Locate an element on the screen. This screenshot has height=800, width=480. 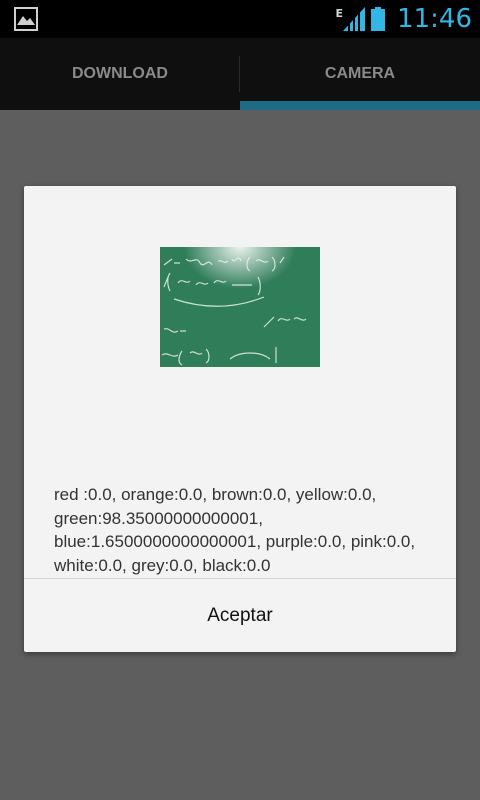
aceptar-button: Aceptar is located at coordinates (240, 615).